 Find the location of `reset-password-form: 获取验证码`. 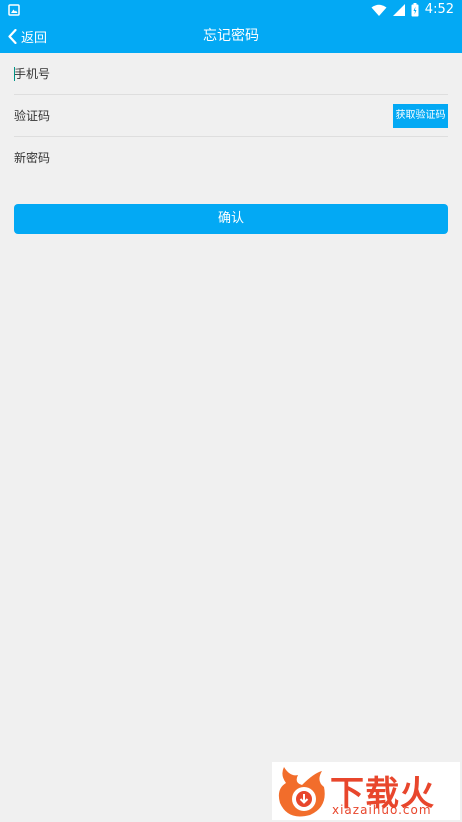

reset-password-form: 获取验证码 is located at coordinates (231, 115).